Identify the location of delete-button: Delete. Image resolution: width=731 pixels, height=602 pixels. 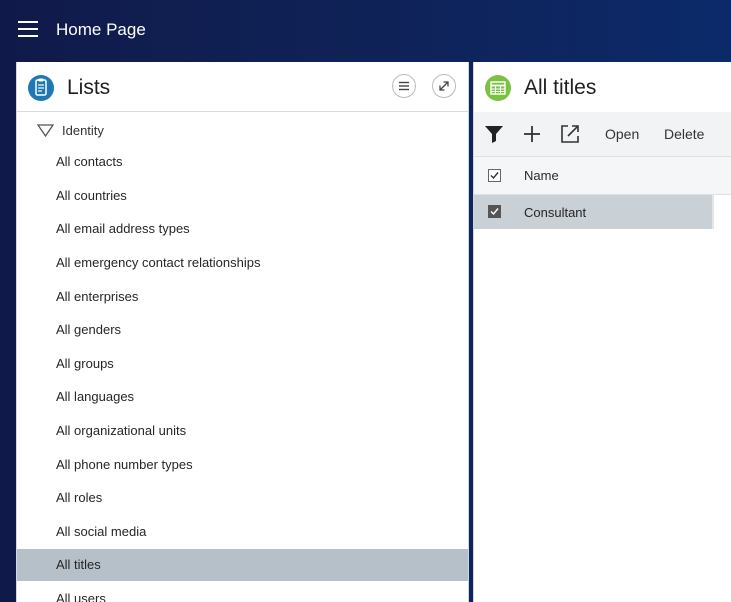
(684, 134).